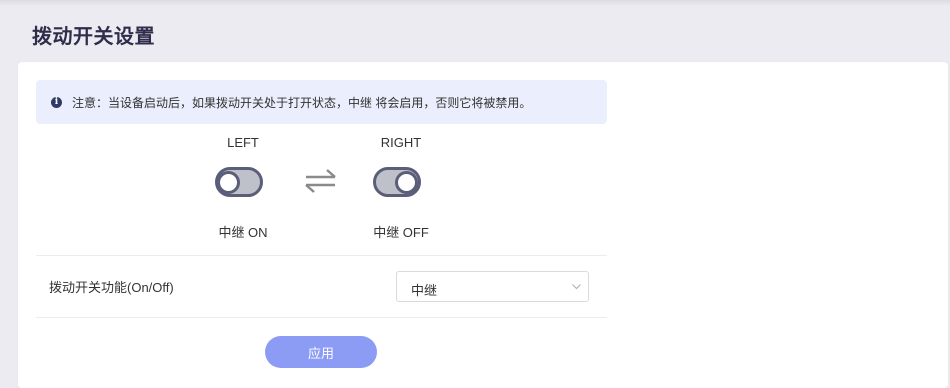 This screenshot has width=950, height=388. What do you see at coordinates (111, 287) in the screenshot?
I see `toggle-function-label: 拨动开关功能(On/Off)` at bounding box center [111, 287].